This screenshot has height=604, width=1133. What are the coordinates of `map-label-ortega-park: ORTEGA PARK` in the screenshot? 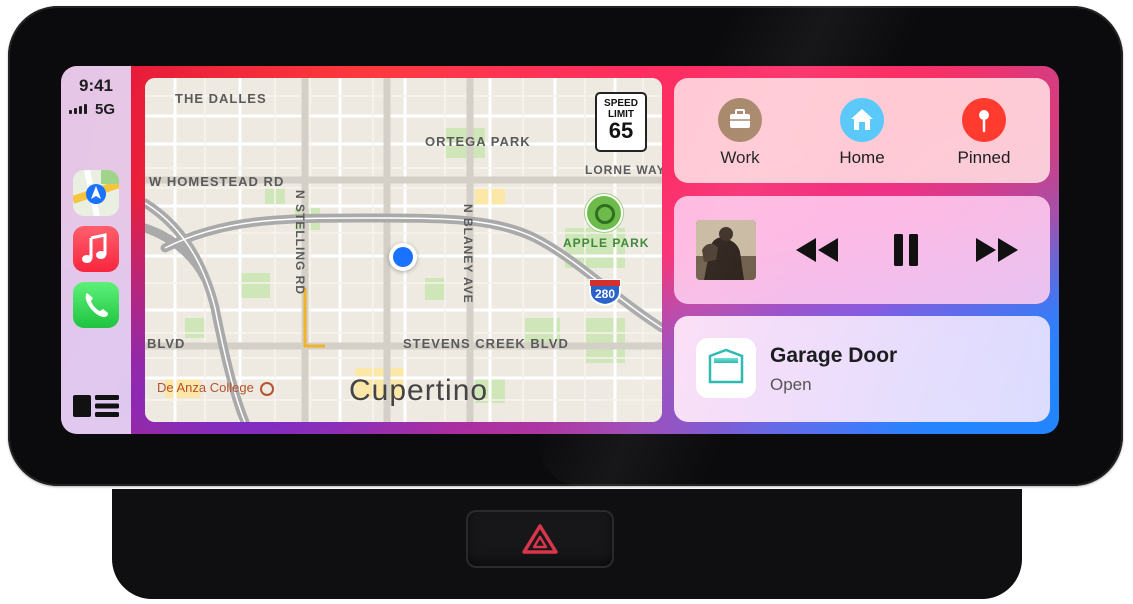 It's located at (478, 141).